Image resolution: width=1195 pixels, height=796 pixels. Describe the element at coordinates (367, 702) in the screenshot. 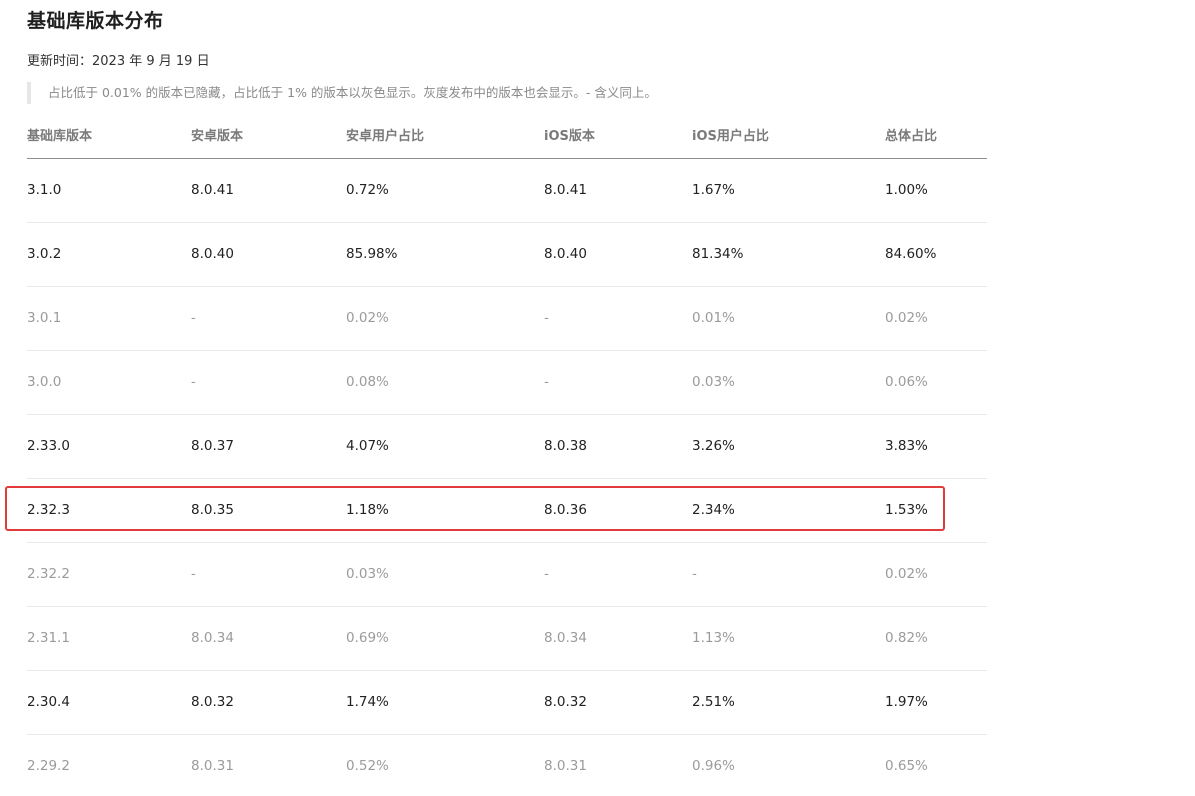

I see `cell-android-share: 1.74%` at that location.